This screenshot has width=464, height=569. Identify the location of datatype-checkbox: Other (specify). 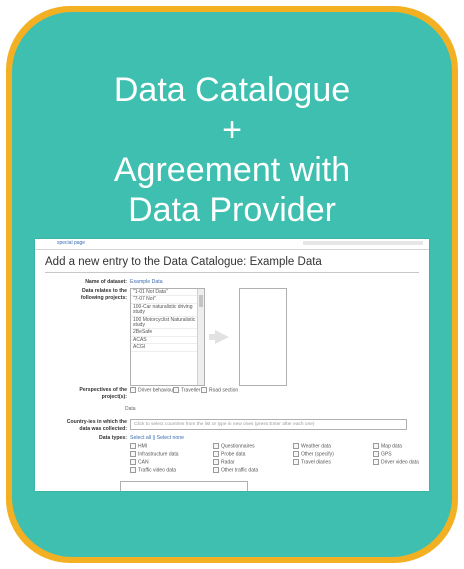
(313, 454).